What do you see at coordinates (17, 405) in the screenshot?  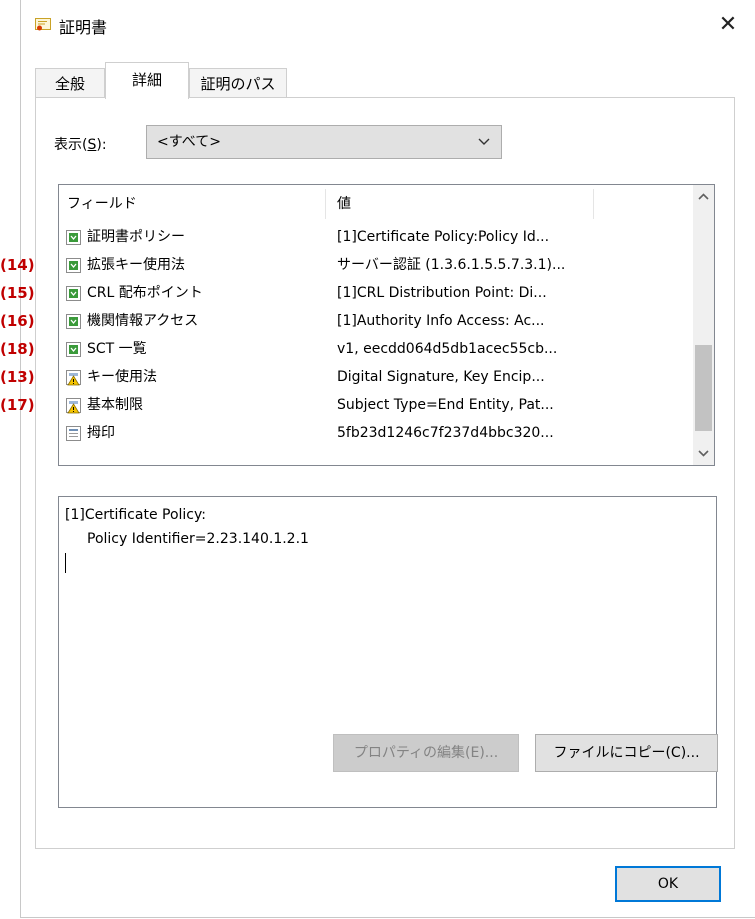 I see `annotation-label: (17)` at bounding box center [17, 405].